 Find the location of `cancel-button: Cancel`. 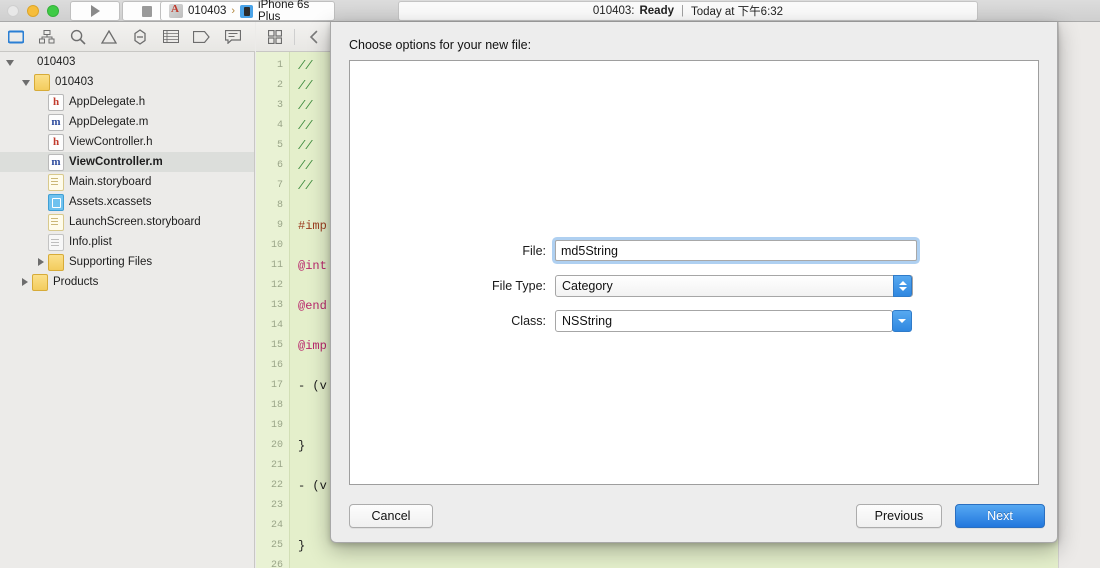

cancel-button: Cancel is located at coordinates (391, 516).